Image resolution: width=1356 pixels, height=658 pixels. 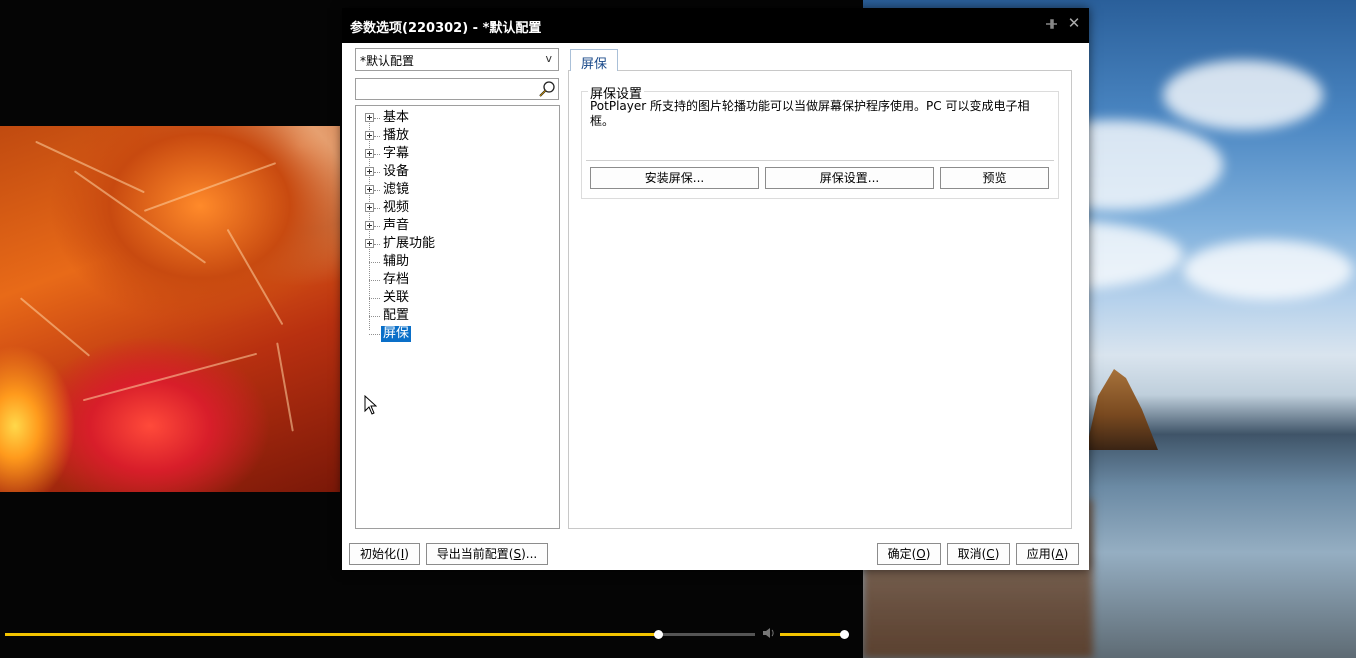 What do you see at coordinates (457, 89) in the screenshot?
I see `settings-search-input` at bounding box center [457, 89].